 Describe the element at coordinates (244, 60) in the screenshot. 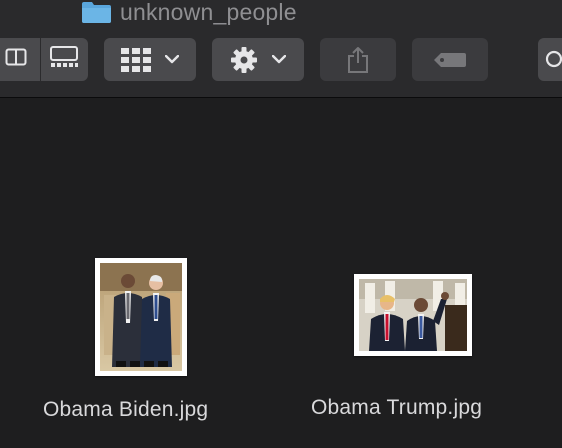

I see `gear-icon` at that location.